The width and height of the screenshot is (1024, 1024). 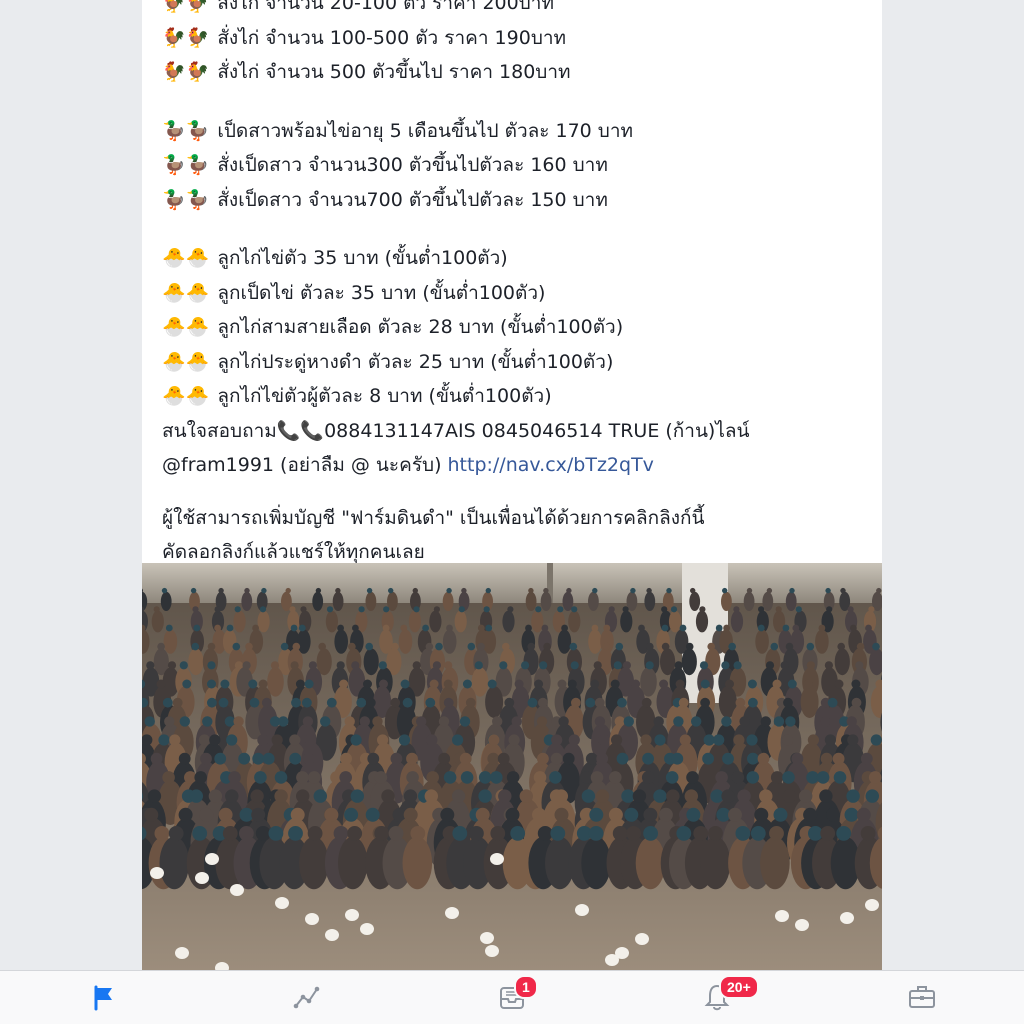 I want to click on hatching-chick-icon: 🐣🐣, so click(x=186, y=396).